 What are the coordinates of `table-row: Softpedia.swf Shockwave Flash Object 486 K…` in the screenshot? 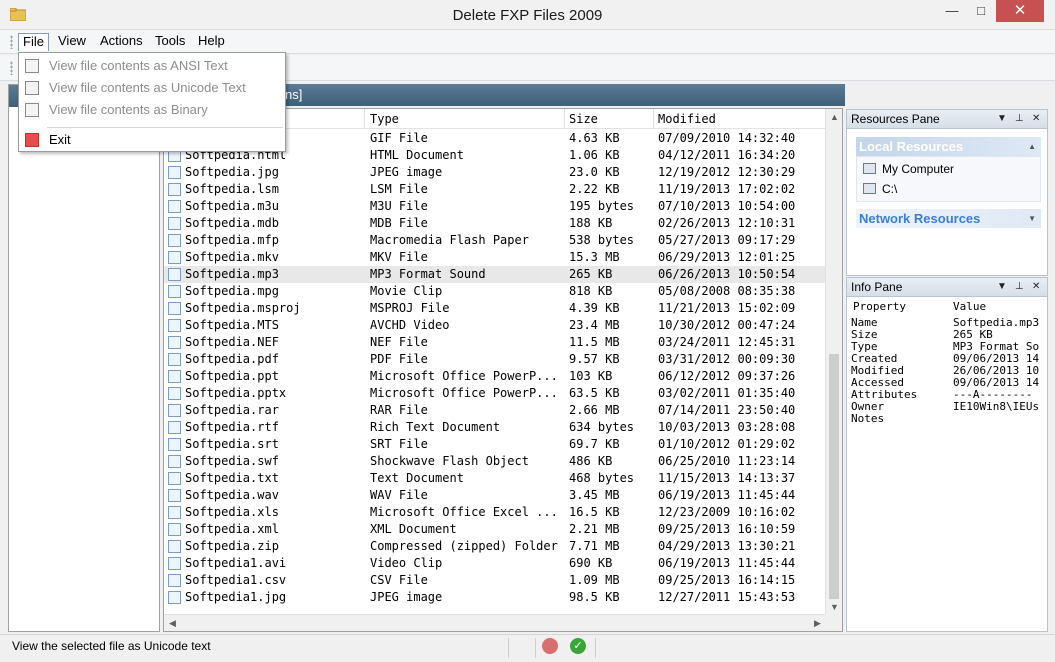 It's located at (495, 461).